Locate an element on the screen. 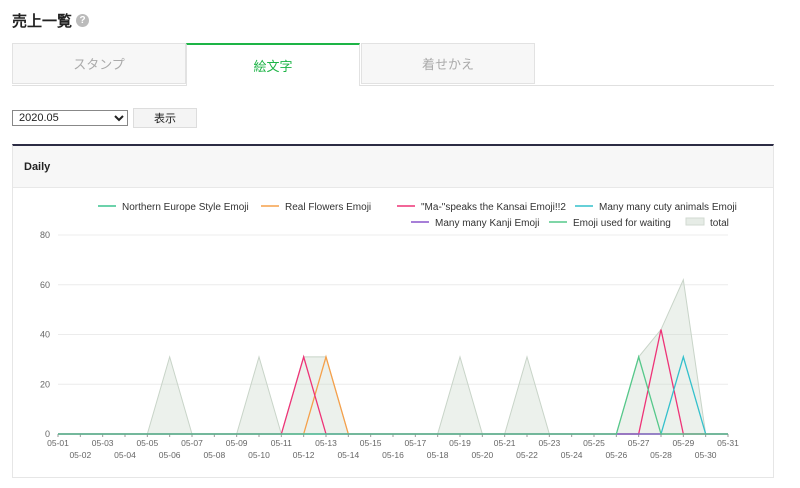 The image size is (800, 488). x-tick-label: 05-30 is located at coordinates (706, 455).